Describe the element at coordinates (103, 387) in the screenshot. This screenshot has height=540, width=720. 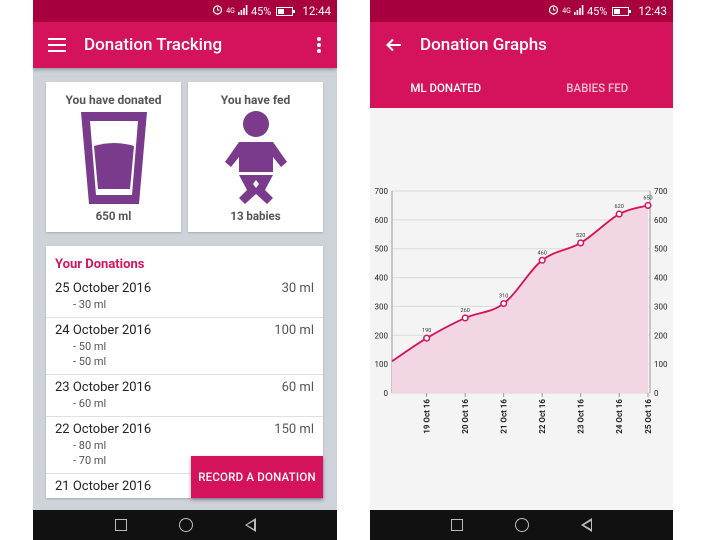
I see `donation-date: 23 October 2016` at that location.